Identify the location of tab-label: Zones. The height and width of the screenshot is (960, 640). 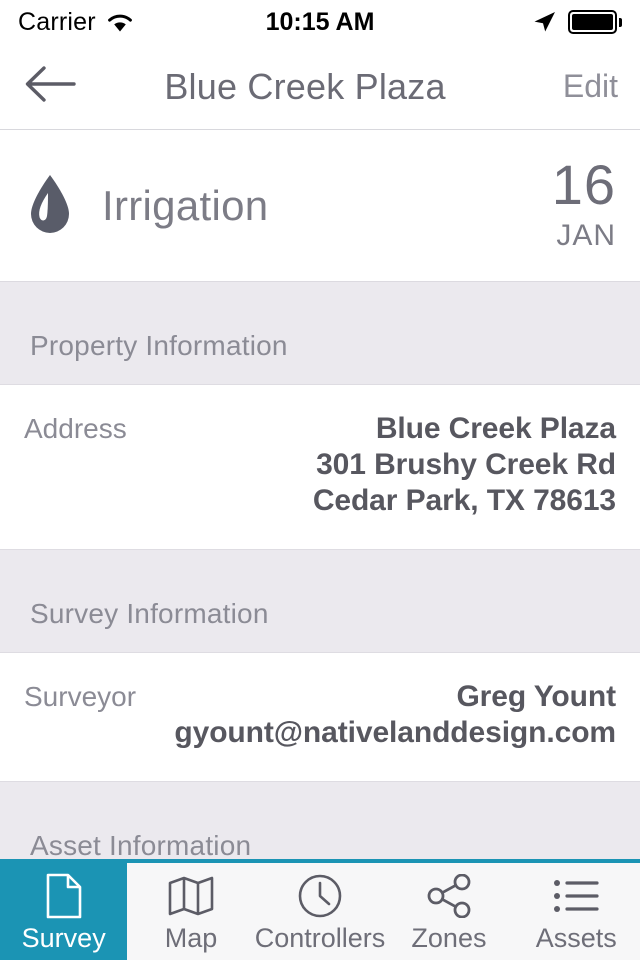
(449, 938).